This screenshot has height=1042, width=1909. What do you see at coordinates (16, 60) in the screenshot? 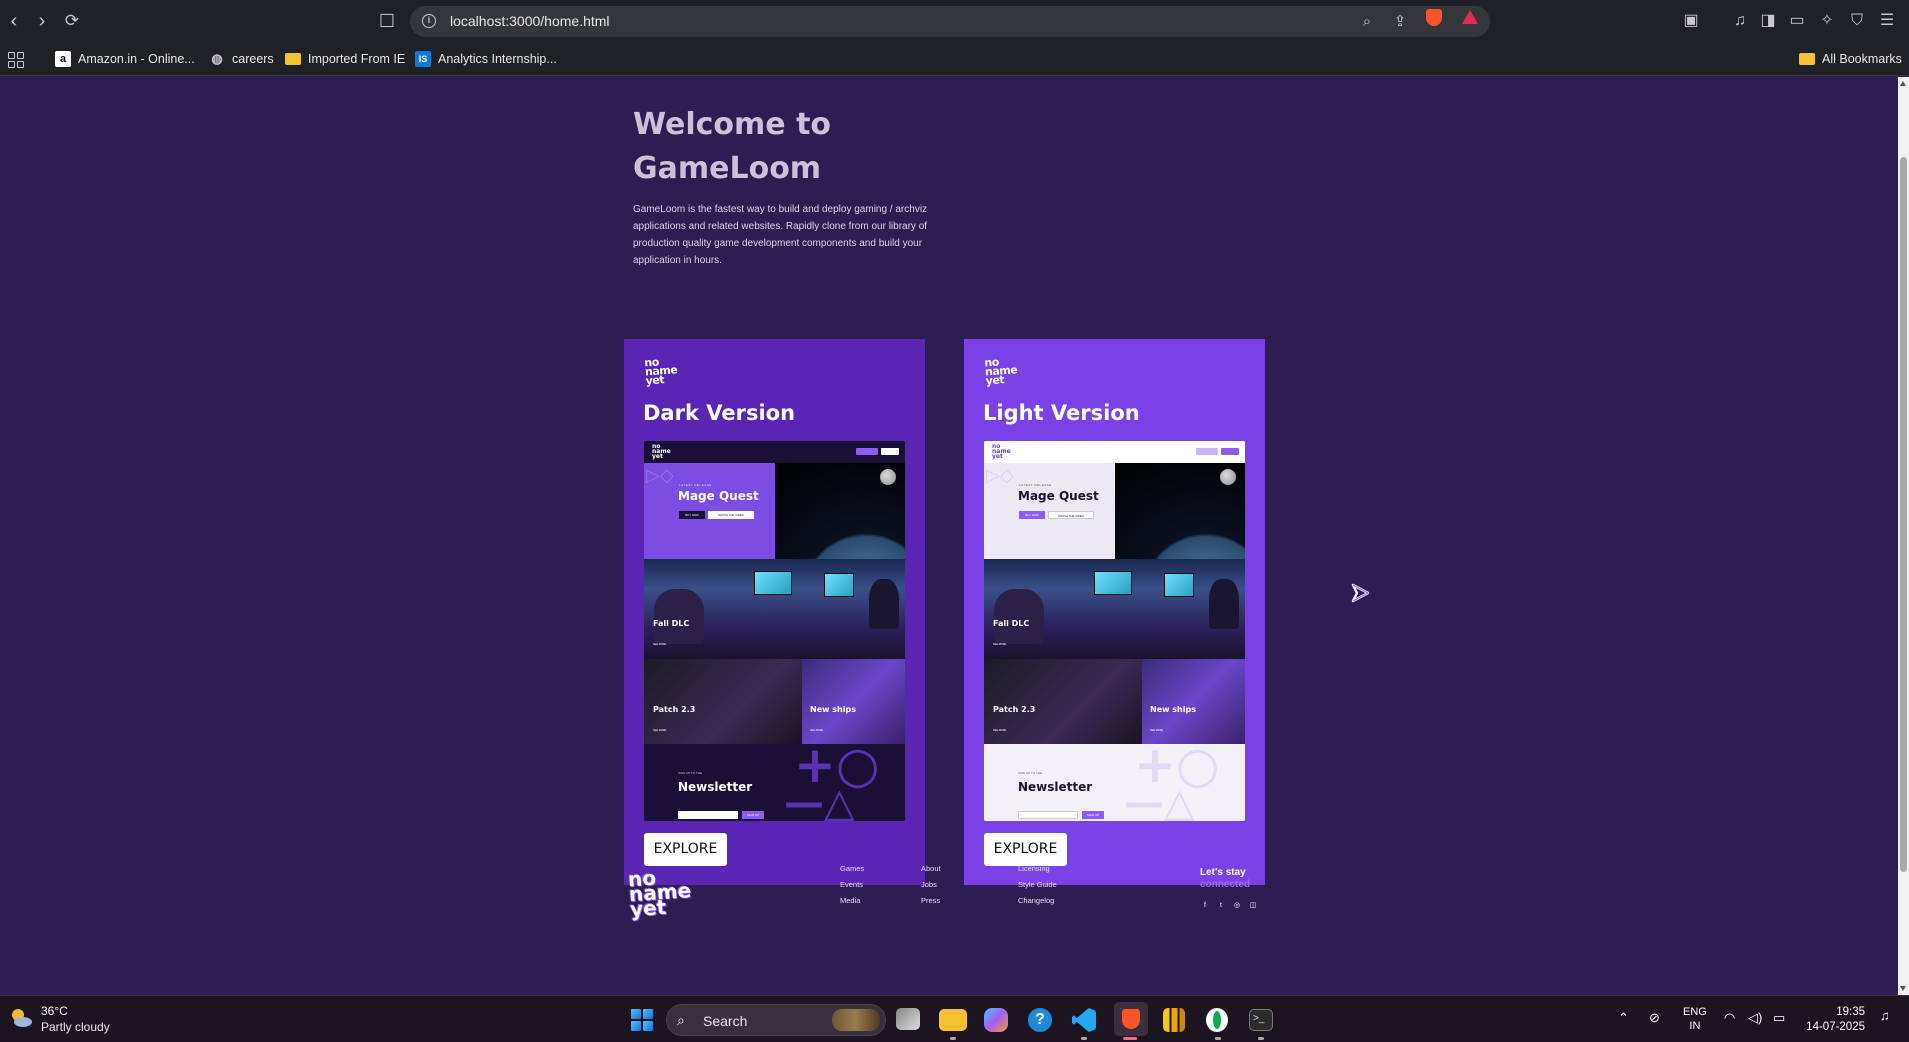
I see `apps-grid-icon` at bounding box center [16, 60].